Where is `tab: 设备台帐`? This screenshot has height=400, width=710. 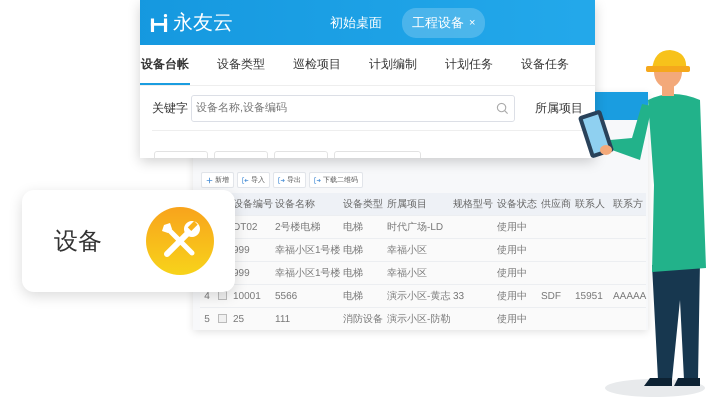 tab: 设备台帐 is located at coordinates (165, 65).